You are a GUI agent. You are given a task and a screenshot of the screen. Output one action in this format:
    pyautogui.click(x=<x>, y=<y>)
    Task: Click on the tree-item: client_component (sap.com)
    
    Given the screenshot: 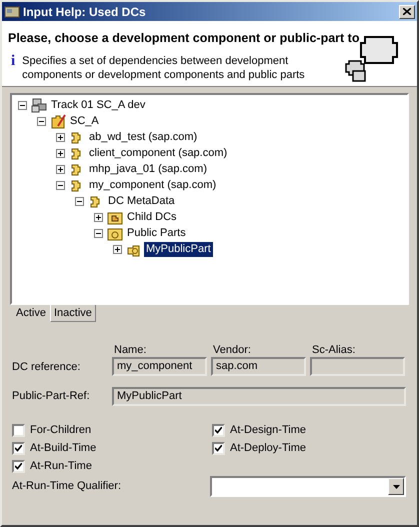 What is the action you would take?
    pyautogui.click(x=158, y=153)
    